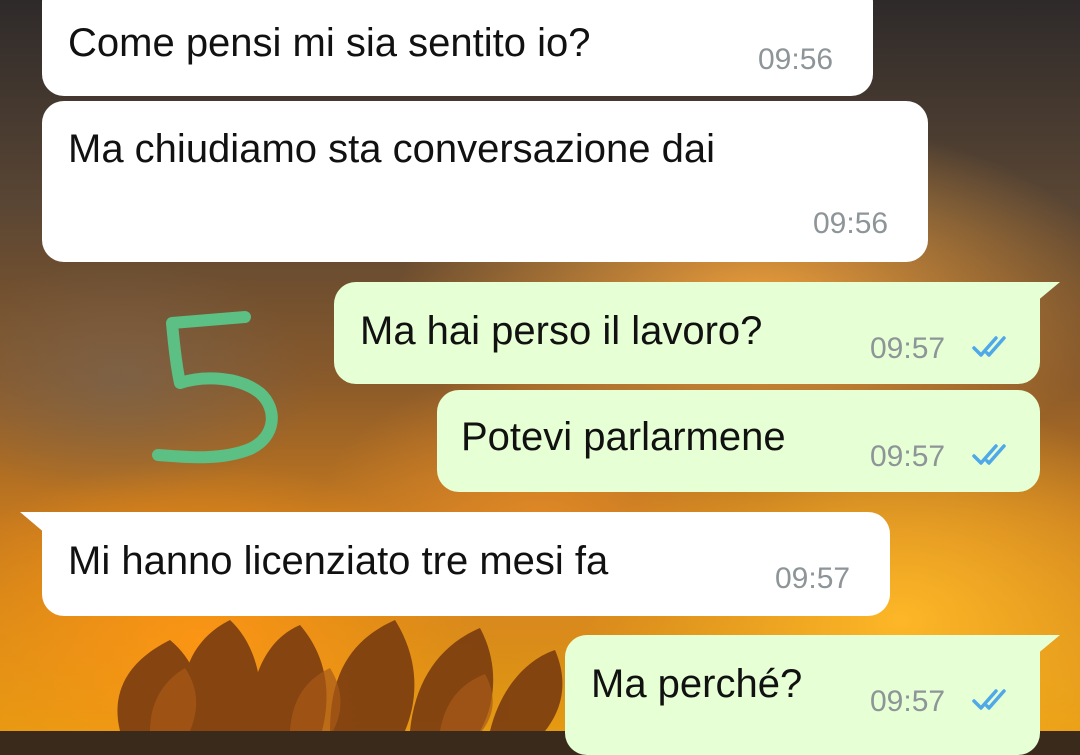 The image size is (1080, 755). I want to click on message-text: Potevi parlarmene, so click(623, 437).